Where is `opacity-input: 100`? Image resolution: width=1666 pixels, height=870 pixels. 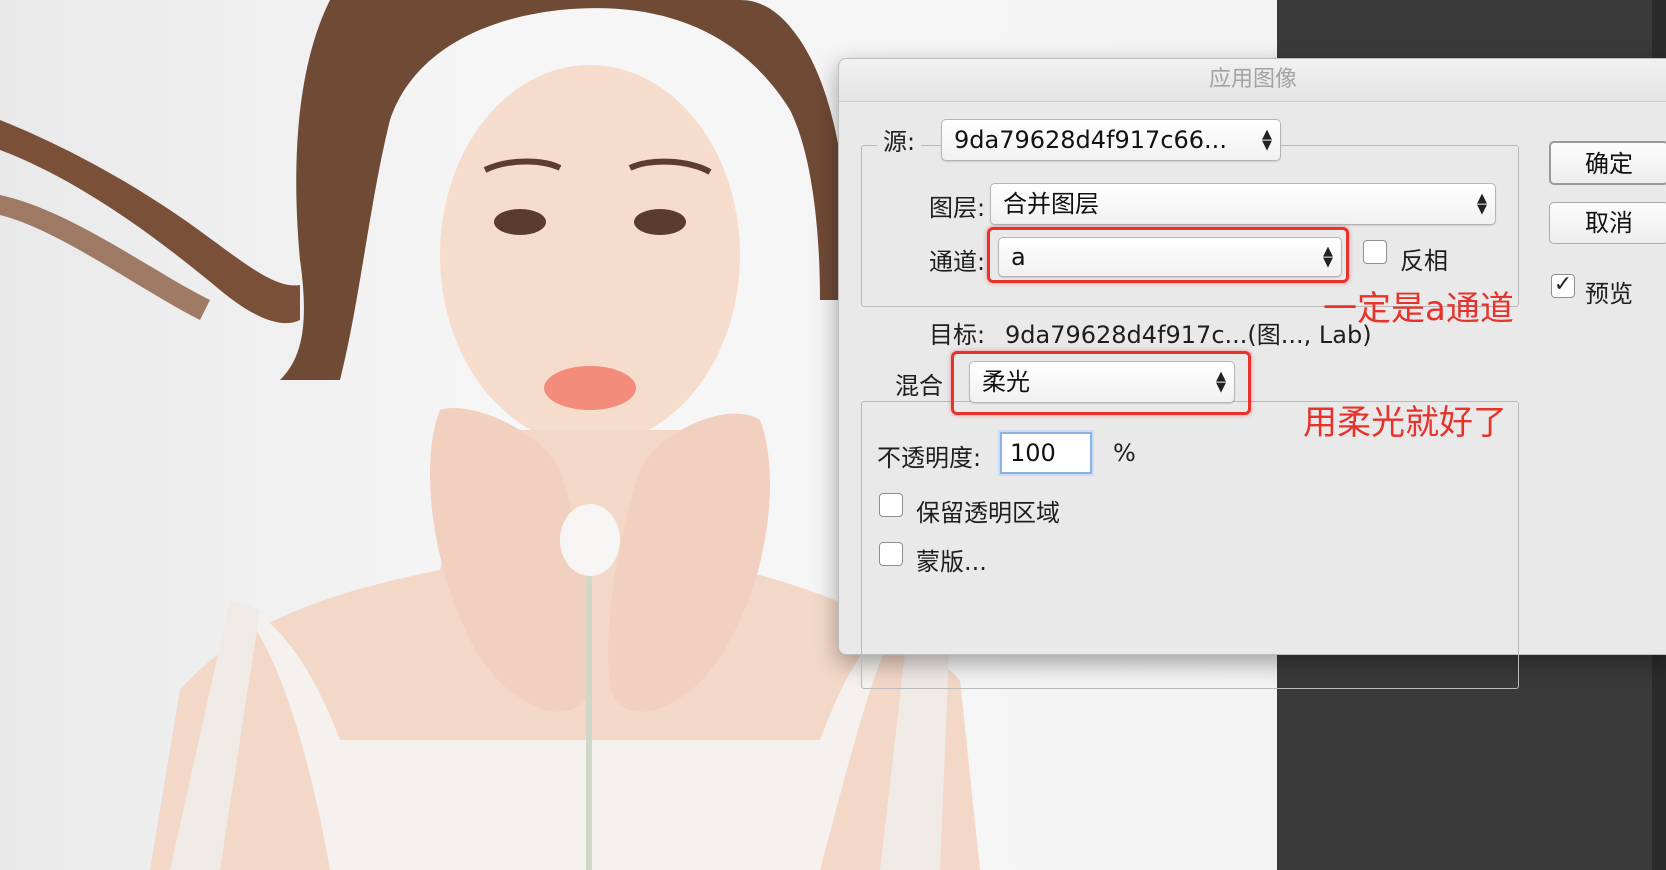
opacity-input: 100 is located at coordinates (1046, 453).